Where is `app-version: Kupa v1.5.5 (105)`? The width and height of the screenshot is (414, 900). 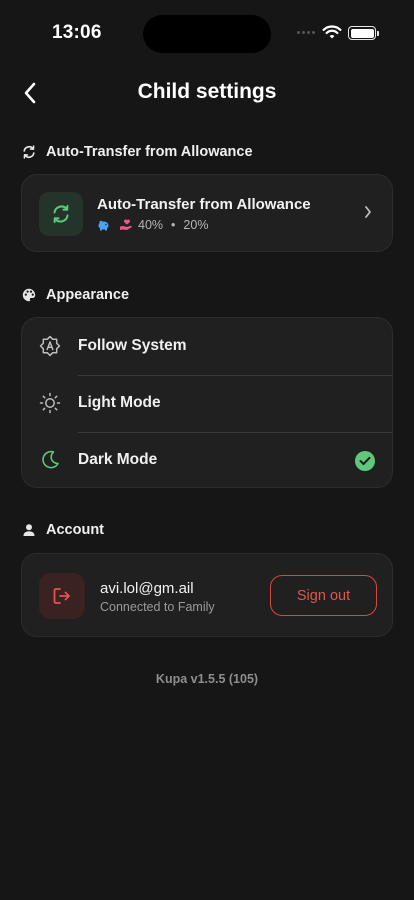
app-version: Kupa v1.5.5 (105) is located at coordinates (207, 679).